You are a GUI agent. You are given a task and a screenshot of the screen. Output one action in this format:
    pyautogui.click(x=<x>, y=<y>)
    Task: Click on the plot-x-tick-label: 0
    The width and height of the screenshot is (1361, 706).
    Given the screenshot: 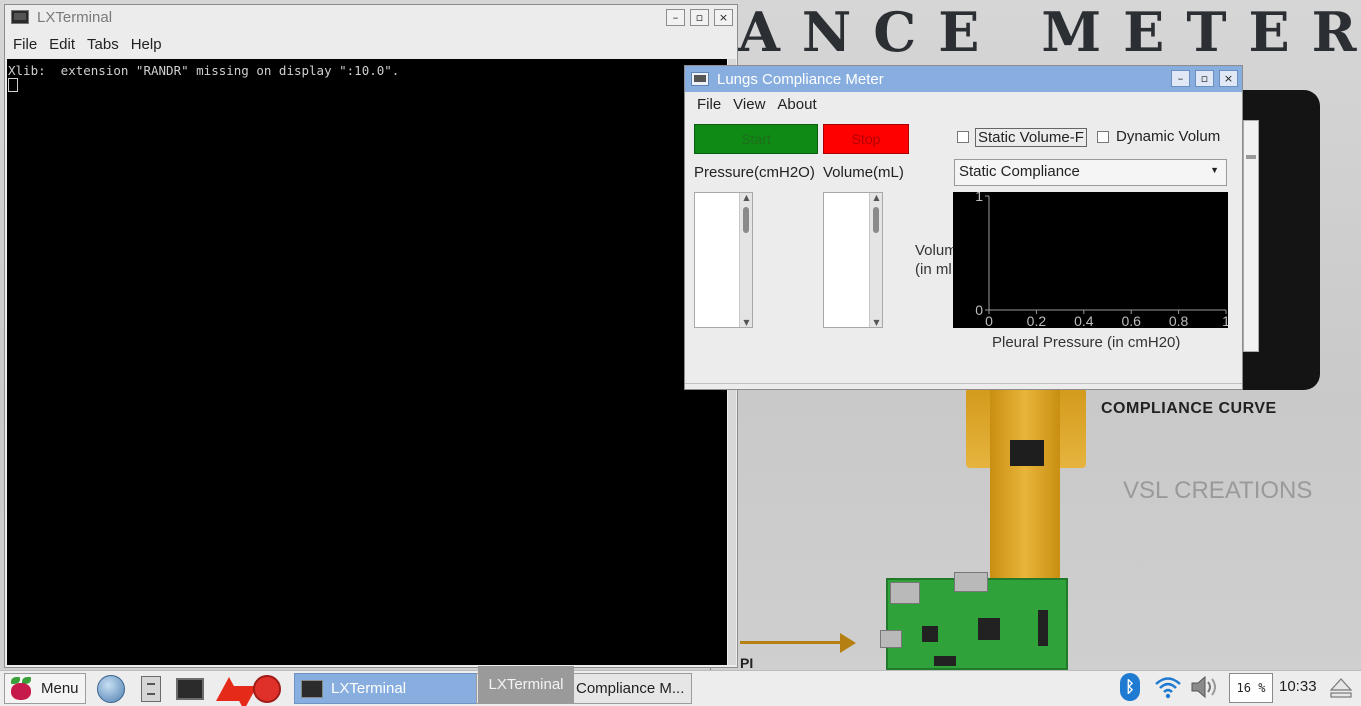 What is the action you would take?
    pyautogui.click(x=989, y=320)
    